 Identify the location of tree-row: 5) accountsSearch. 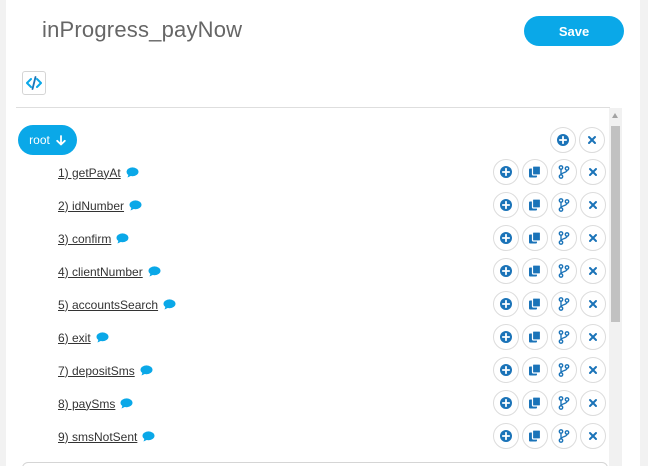
(312, 304).